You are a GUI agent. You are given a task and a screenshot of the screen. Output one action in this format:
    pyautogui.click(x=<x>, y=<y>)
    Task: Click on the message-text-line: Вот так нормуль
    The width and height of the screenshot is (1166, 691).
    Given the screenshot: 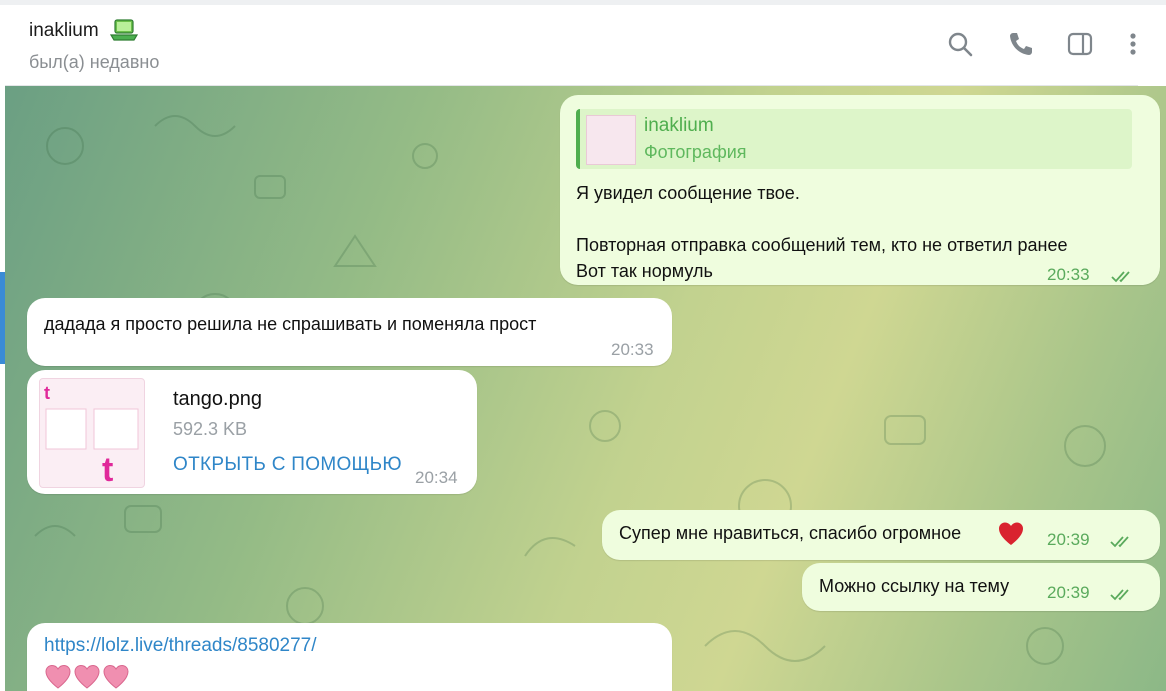 What is the action you would take?
    pyautogui.click(x=644, y=271)
    